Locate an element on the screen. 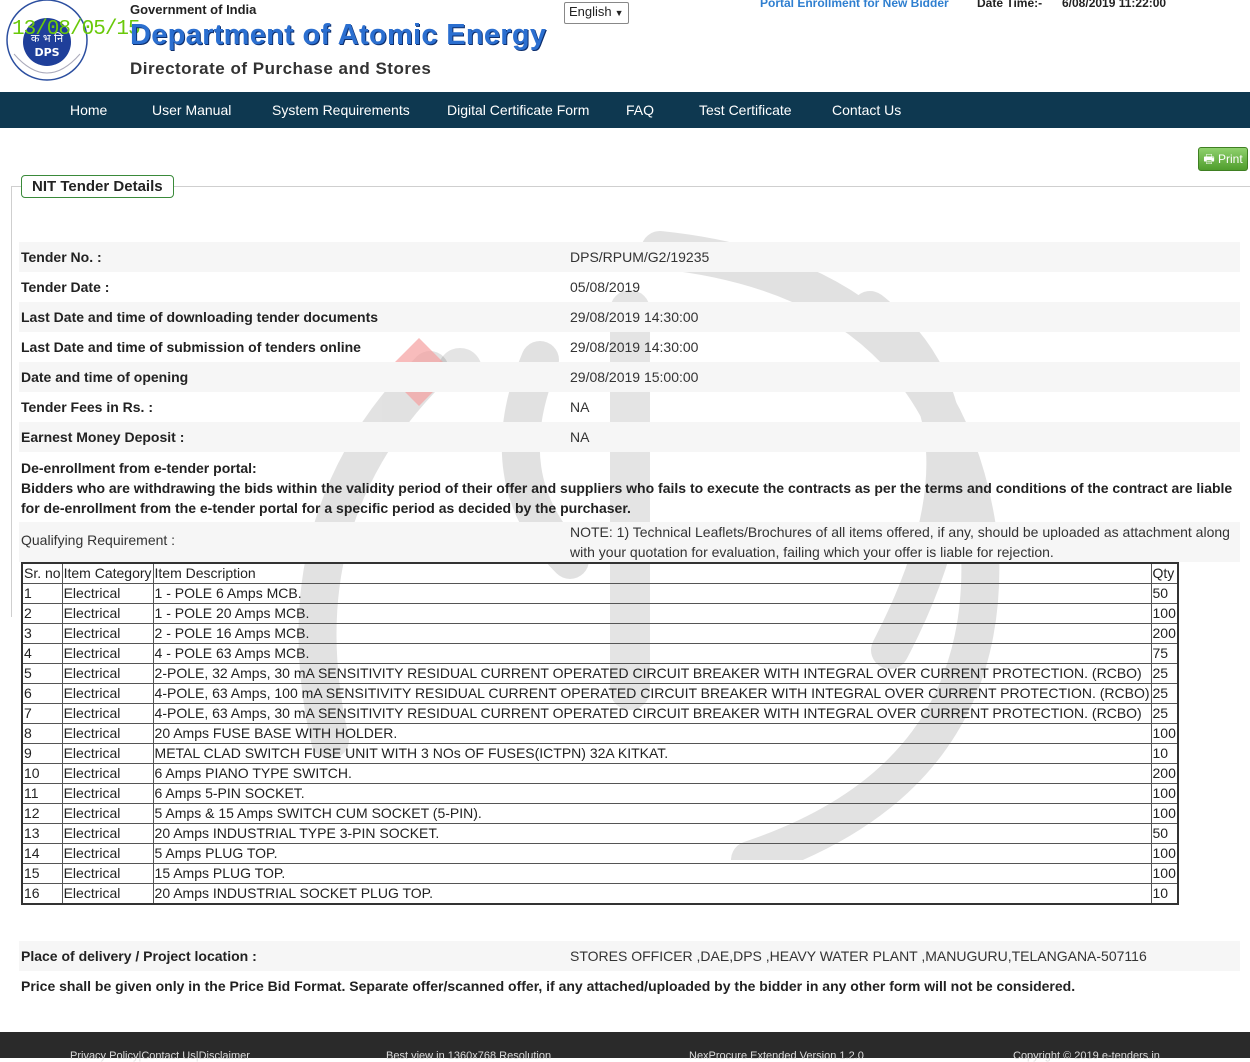 This screenshot has width=1250, height=1062. chevron-down-icon: ▼ is located at coordinates (619, 13).